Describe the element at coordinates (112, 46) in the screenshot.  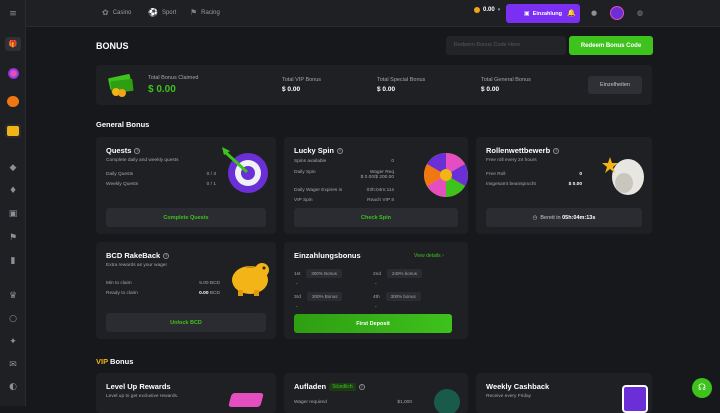
I see `page-title: BONUS` at that location.